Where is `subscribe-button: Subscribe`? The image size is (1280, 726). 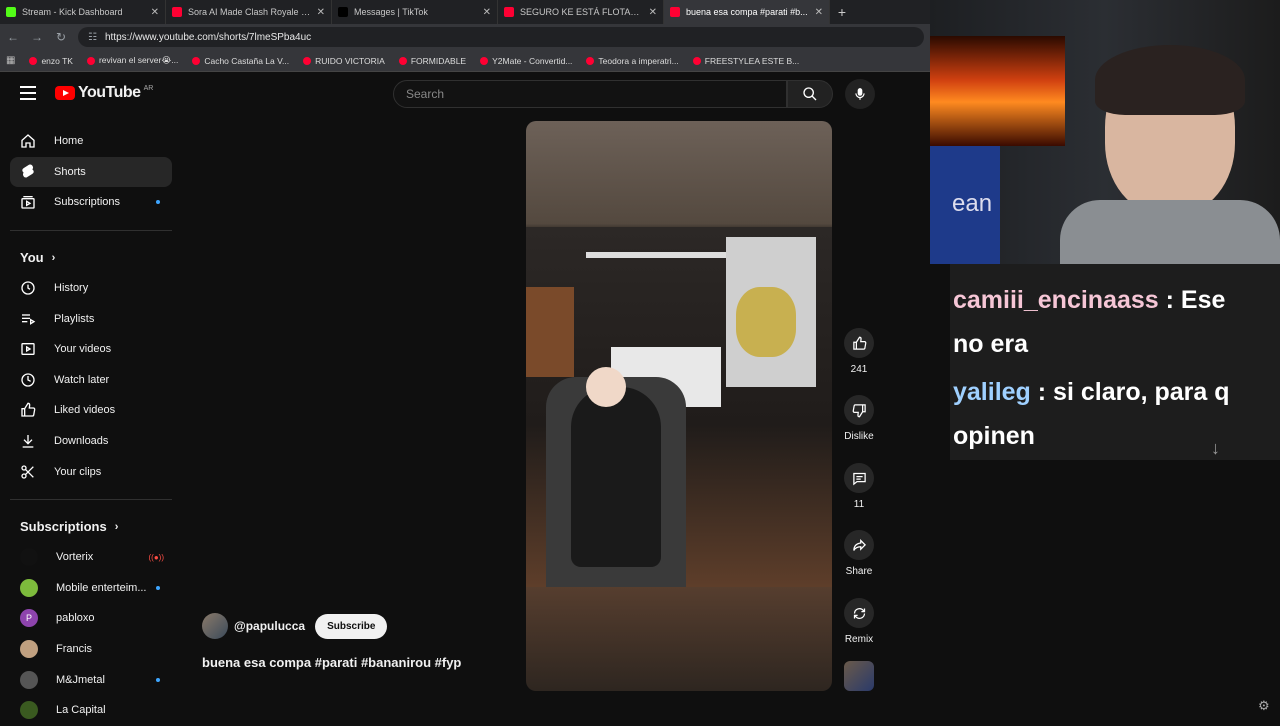
subscribe-button: Subscribe is located at coordinates (351, 626).